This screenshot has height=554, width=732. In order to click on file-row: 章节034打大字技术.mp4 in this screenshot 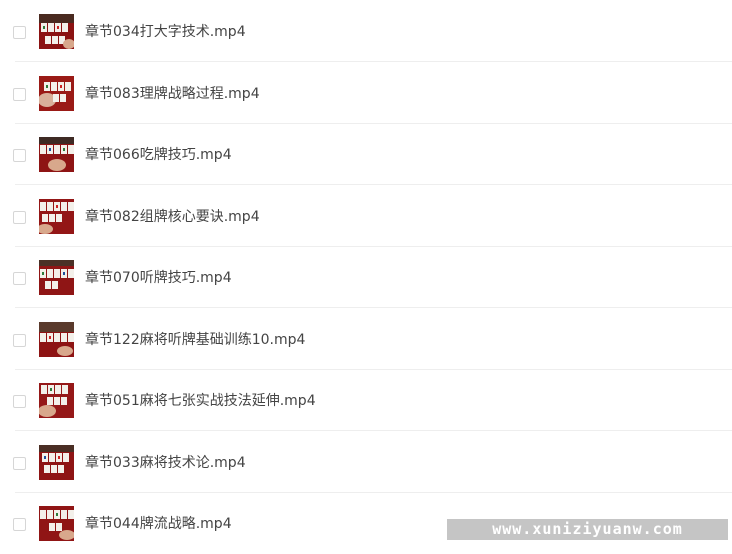, I will do `click(366, 31)`.